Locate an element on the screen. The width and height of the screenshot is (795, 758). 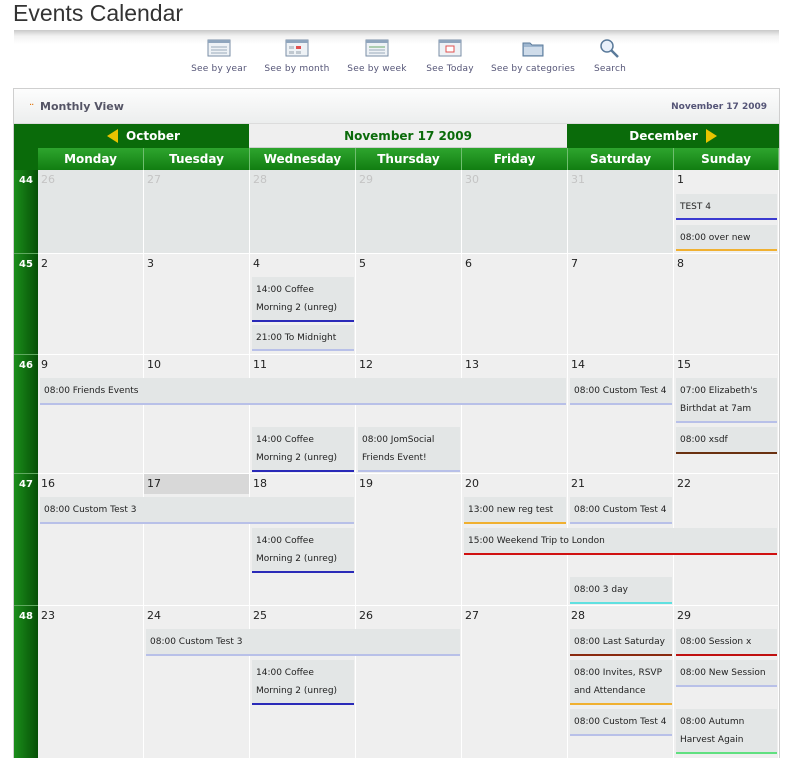
day-cell: 23 is located at coordinates (91, 682).